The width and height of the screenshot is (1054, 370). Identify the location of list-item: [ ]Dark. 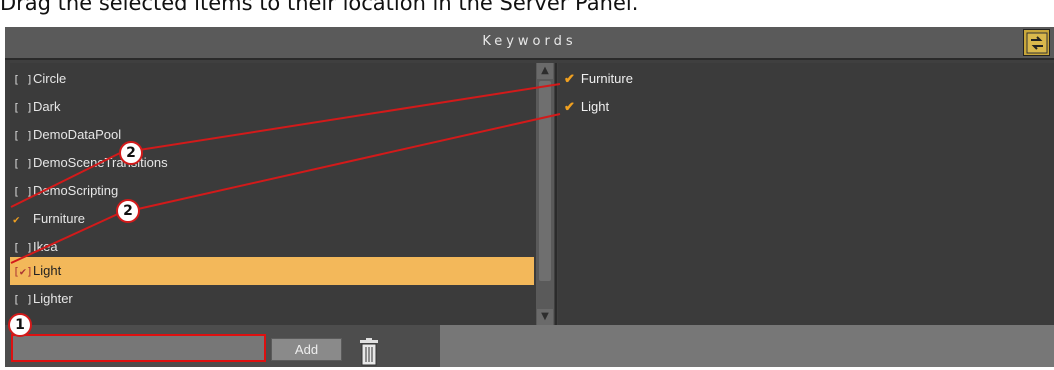
(272, 107).